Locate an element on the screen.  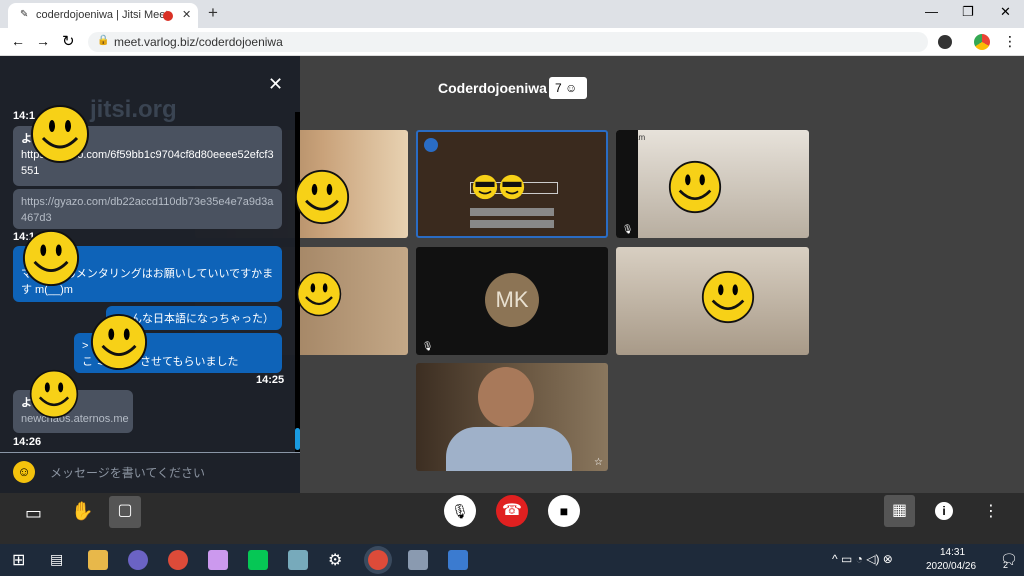
feather-icon: ✎ is located at coordinates (24, 14).